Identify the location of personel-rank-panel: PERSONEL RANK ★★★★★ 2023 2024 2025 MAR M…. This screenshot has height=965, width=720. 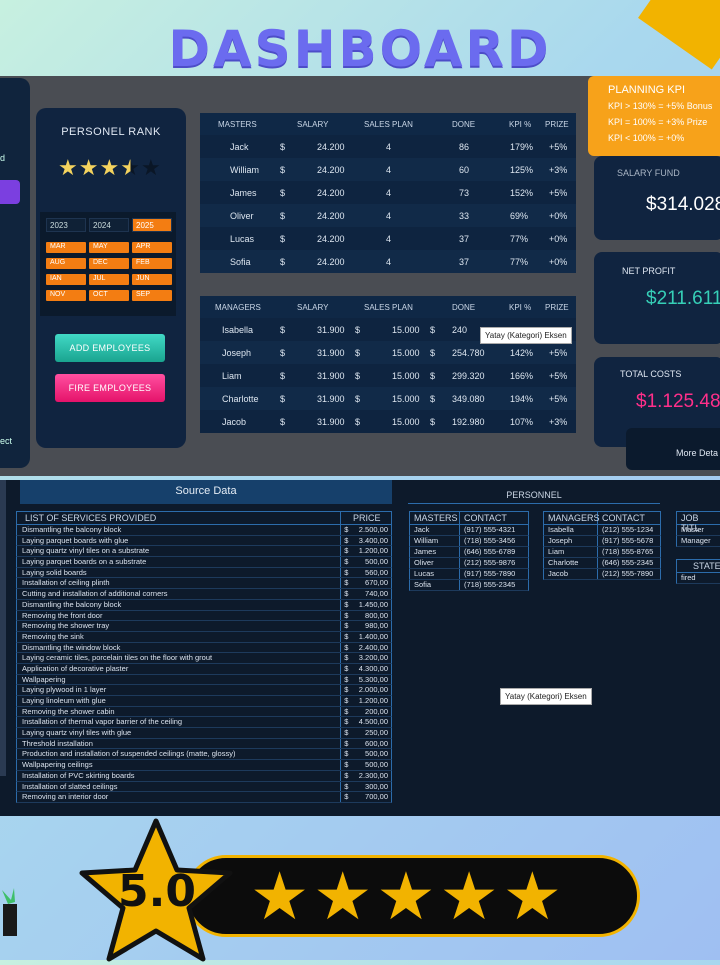
(111, 278).